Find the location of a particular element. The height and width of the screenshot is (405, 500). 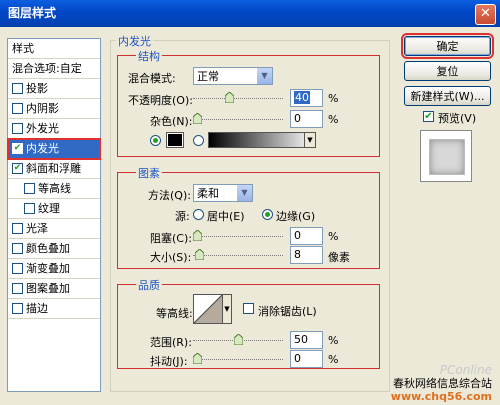

style-item: 等高线 is located at coordinates (54, 189).